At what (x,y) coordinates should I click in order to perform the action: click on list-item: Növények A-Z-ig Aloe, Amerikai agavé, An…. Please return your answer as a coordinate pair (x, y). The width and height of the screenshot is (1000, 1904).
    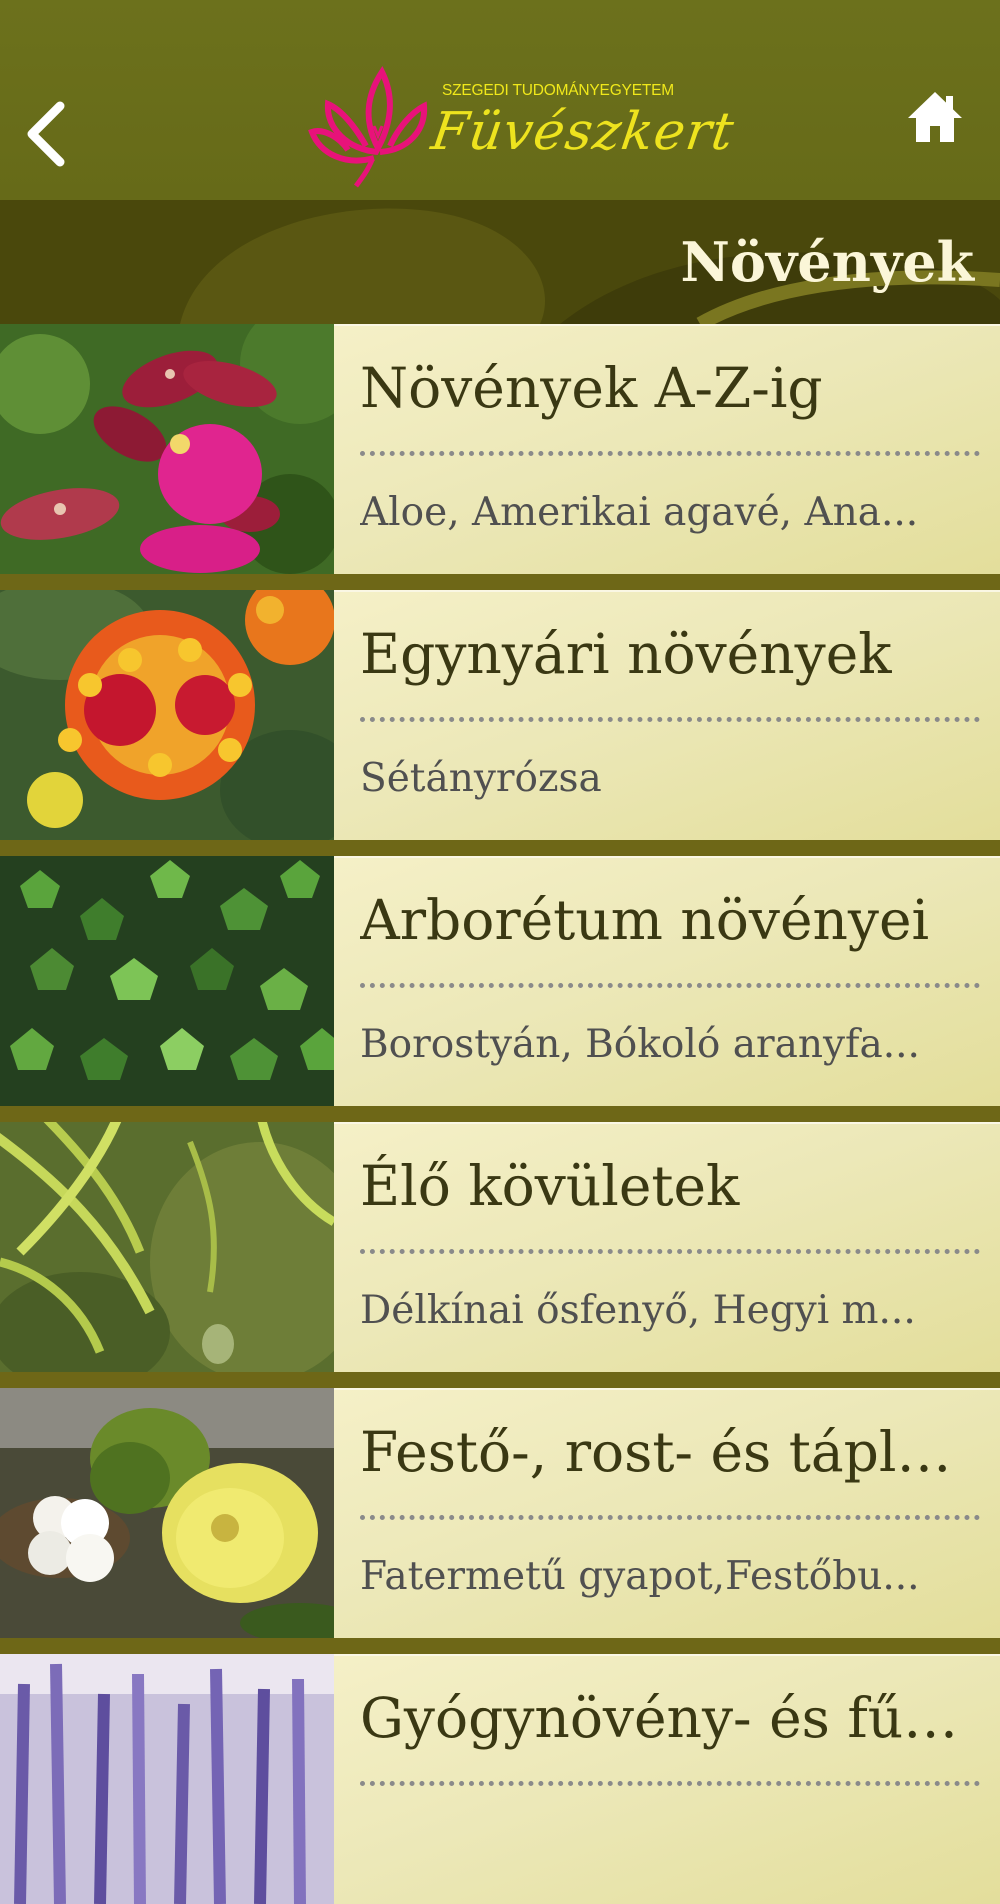
    Looking at the image, I should click on (500, 449).